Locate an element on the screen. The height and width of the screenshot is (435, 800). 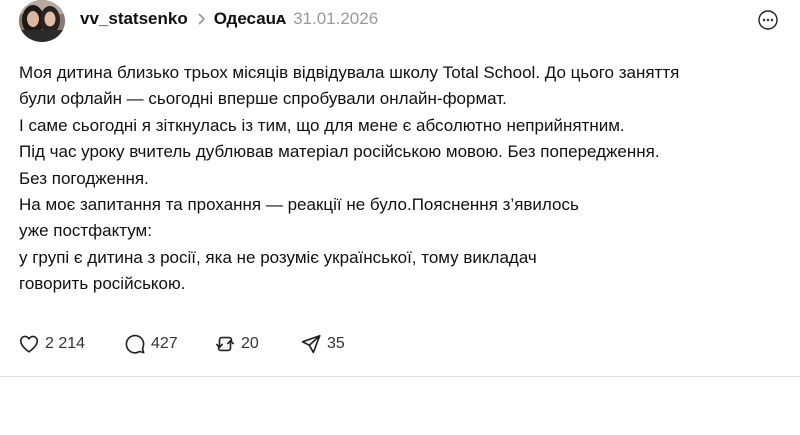
avatar is located at coordinates (42, 21).